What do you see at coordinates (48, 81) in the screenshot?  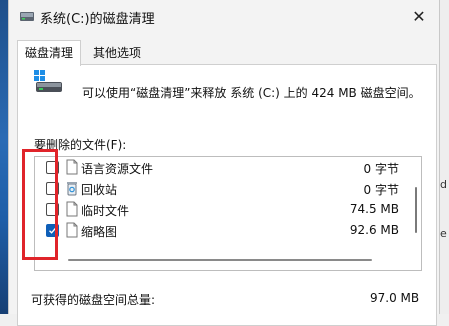 I see `drive-icon` at bounding box center [48, 81].